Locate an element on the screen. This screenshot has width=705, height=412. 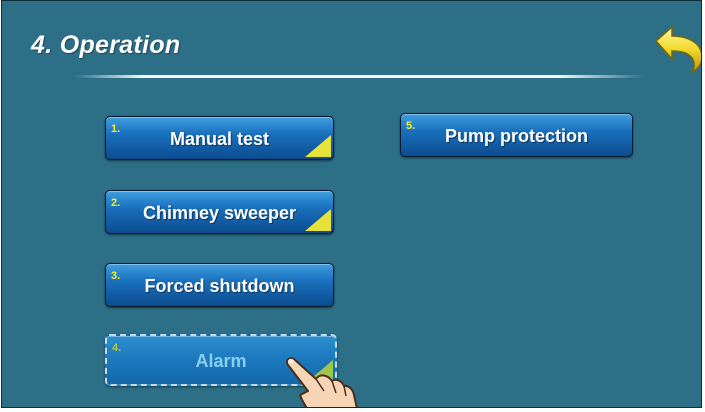
menu-item-pump-protection: 5. Pump protection is located at coordinates (516, 135).